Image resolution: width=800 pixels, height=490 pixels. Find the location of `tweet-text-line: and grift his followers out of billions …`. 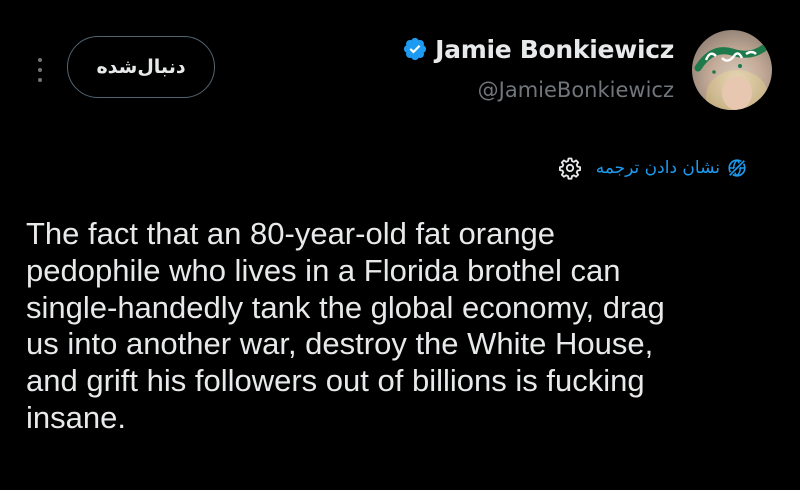

tweet-text-line: and grift his followers out of billions … is located at coordinates (335, 381).